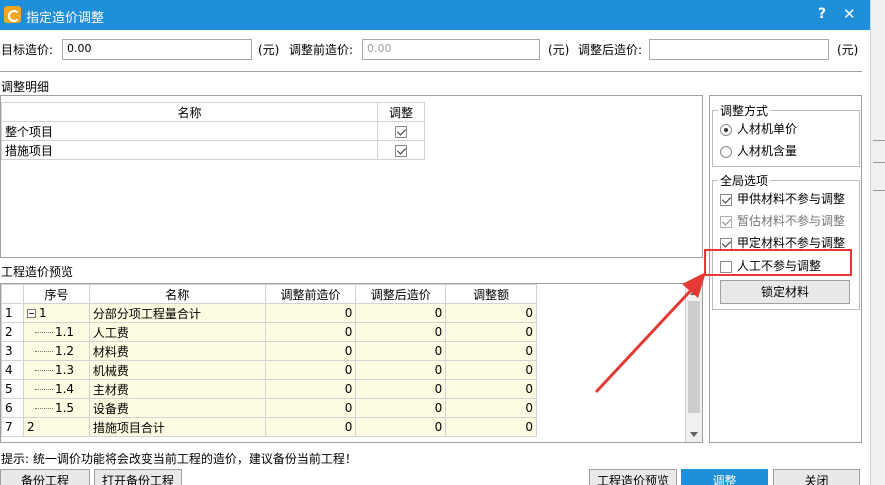  What do you see at coordinates (724, 477) in the screenshot?
I see `adjust-button: 调整` at bounding box center [724, 477].